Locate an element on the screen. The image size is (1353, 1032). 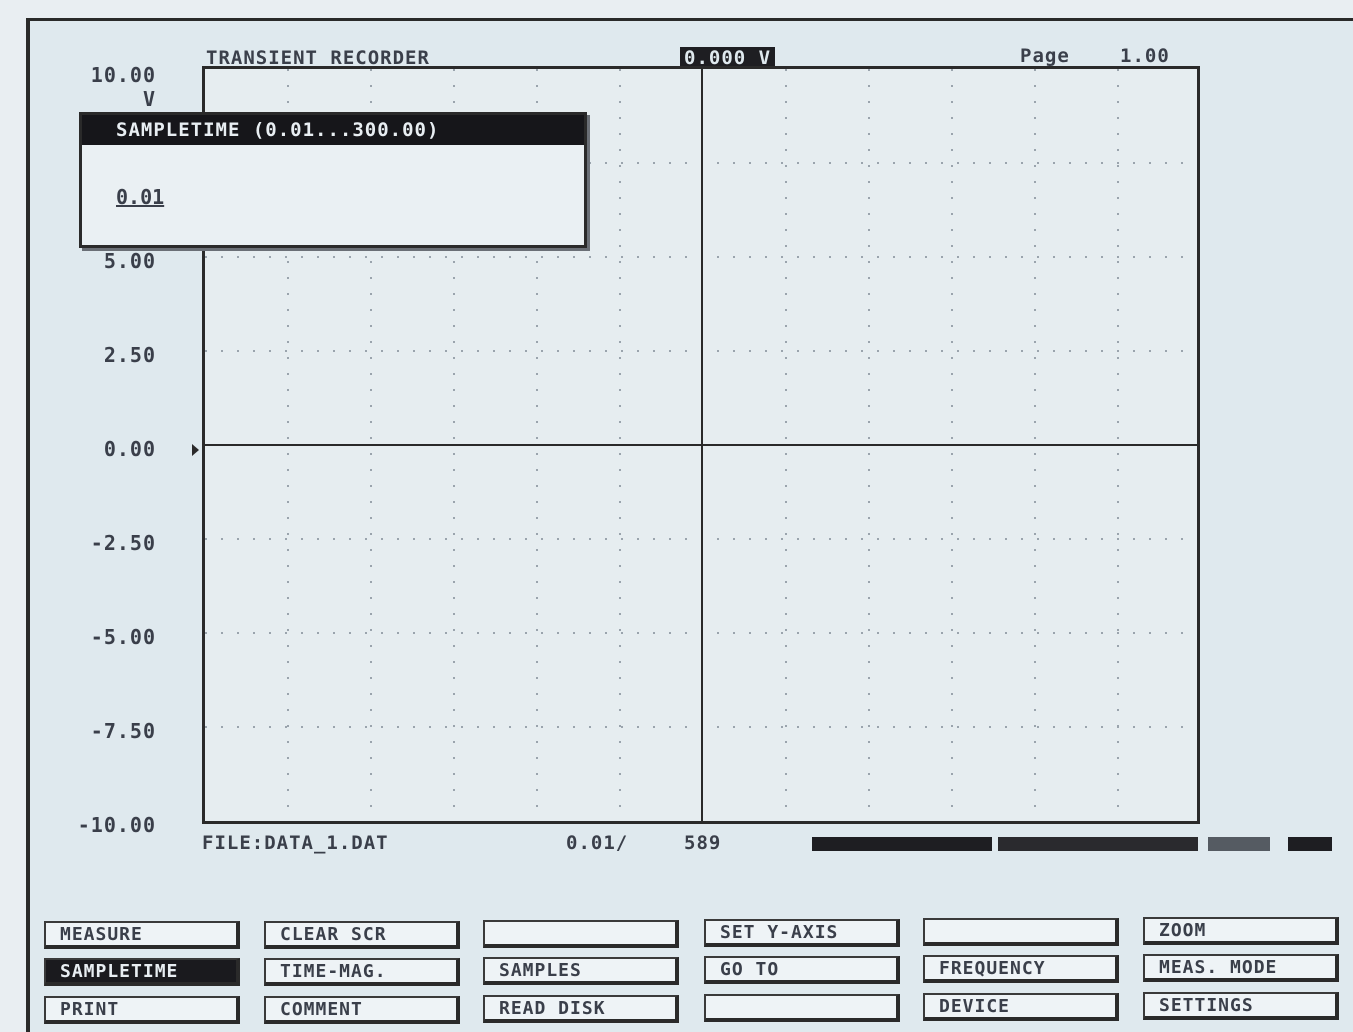
settings-button: SETTINGS is located at coordinates (1241, 1006).